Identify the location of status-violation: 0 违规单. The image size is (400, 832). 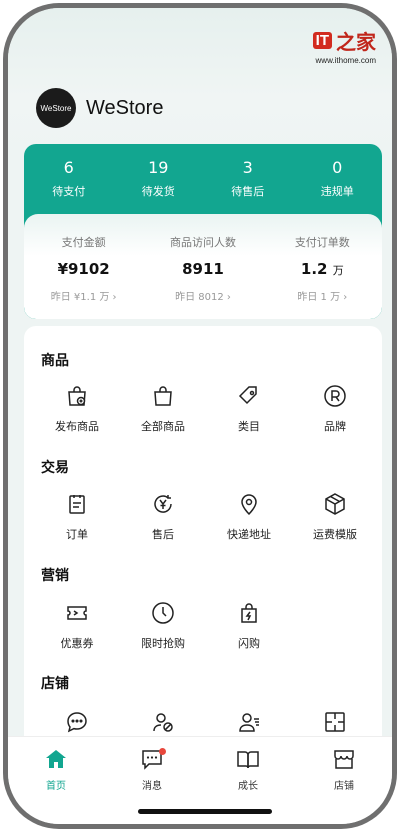
(338, 184).